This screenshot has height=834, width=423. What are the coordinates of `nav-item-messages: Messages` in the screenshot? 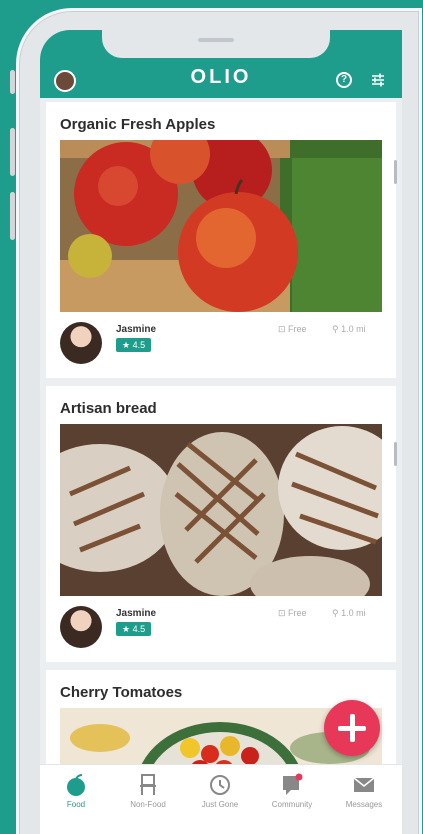 It's located at (364, 791).